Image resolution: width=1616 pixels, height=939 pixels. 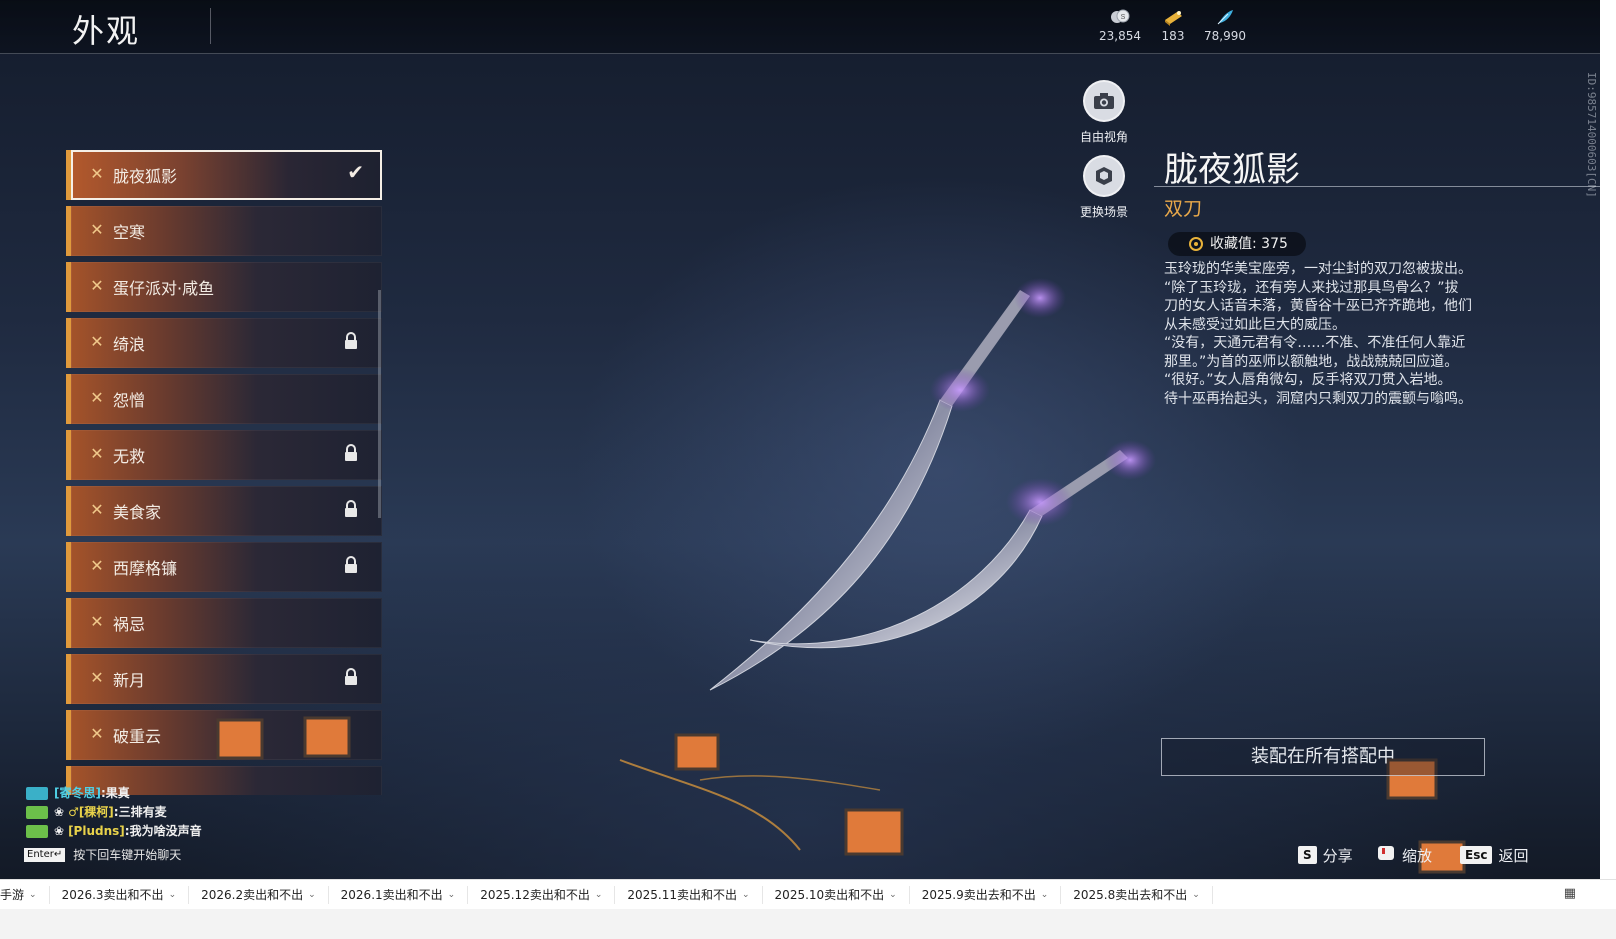 What do you see at coordinates (1323, 757) in the screenshot?
I see `equip-all-button: 装配在所有搭配中` at bounding box center [1323, 757].